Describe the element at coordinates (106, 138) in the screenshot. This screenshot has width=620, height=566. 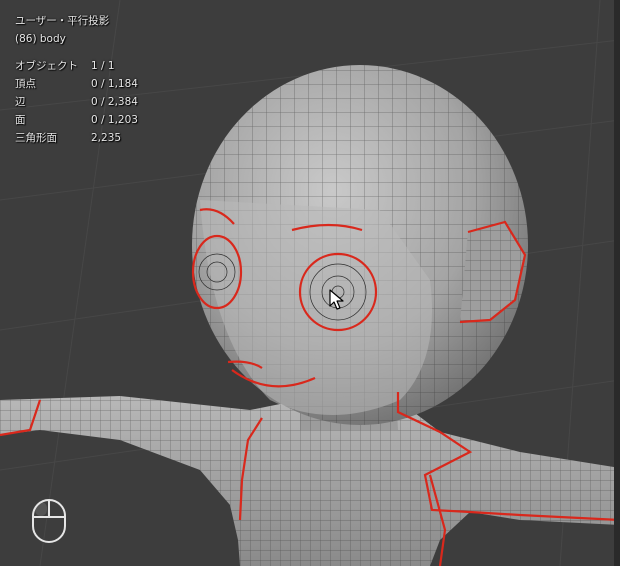
I see `stat-value: 2,235` at that location.